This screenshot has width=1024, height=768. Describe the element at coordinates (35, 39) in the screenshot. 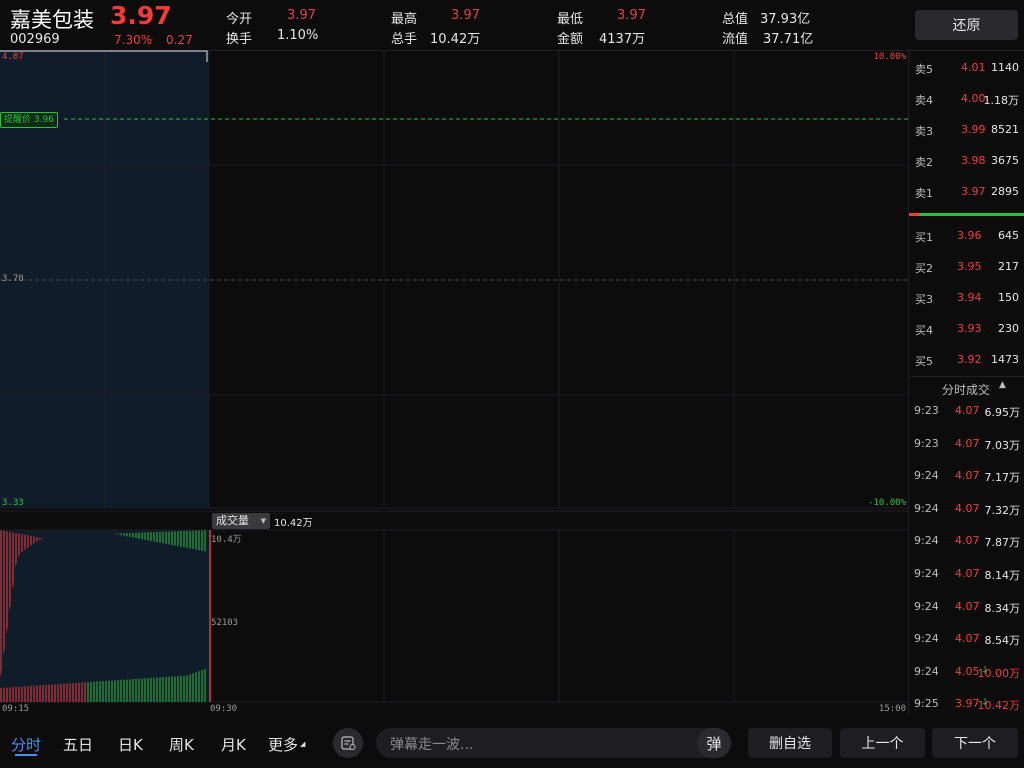

I see `stock-code: 002969` at that location.